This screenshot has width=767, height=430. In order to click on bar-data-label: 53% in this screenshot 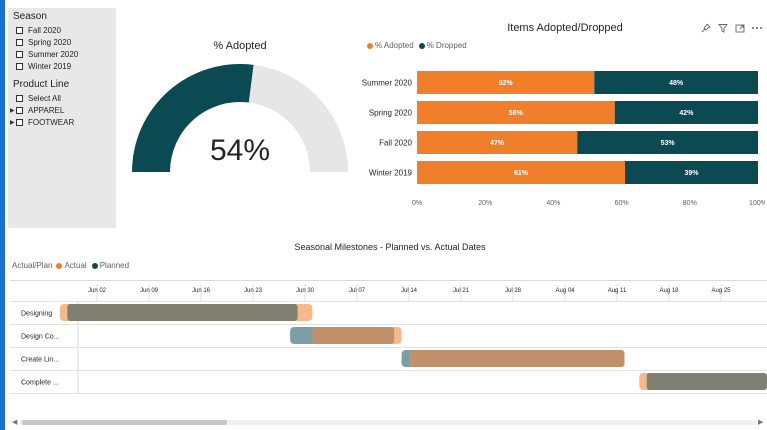, I will do `click(668, 143)`.